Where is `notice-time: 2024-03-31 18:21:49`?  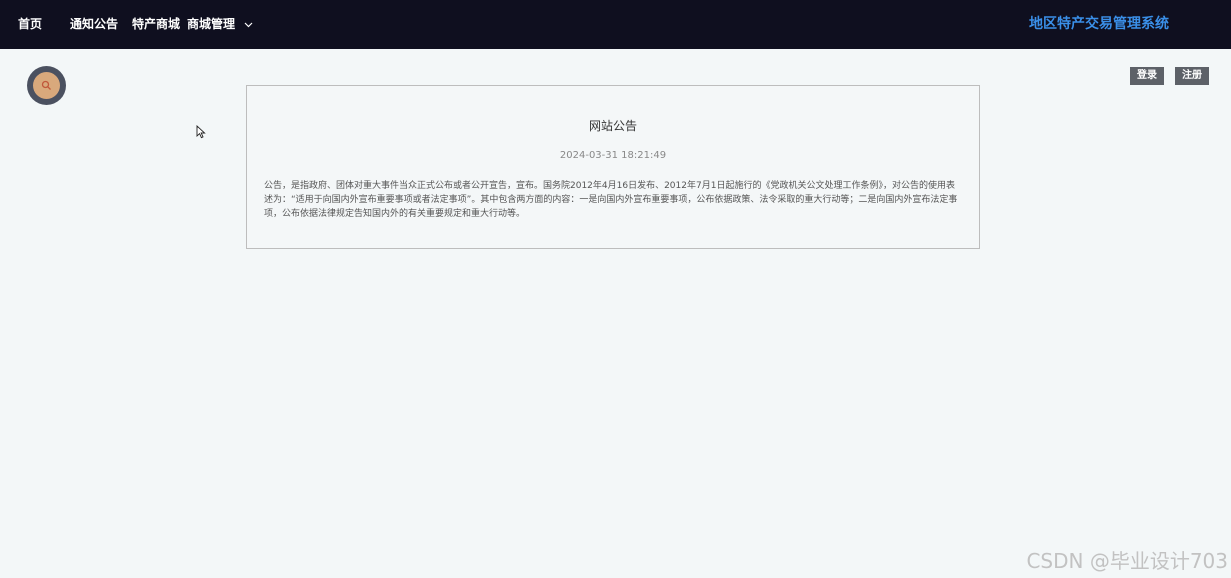 notice-time: 2024-03-31 18:21:49 is located at coordinates (613, 155).